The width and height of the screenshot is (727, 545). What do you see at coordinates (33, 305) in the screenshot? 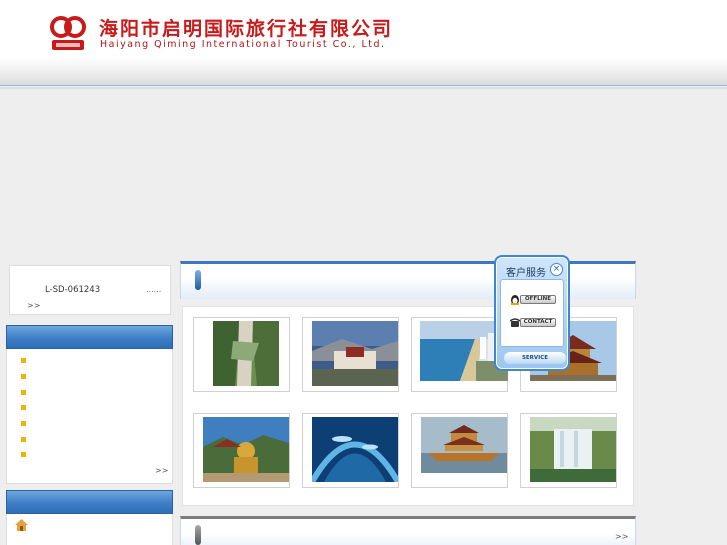
I see `product-more-link: >>` at bounding box center [33, 305].